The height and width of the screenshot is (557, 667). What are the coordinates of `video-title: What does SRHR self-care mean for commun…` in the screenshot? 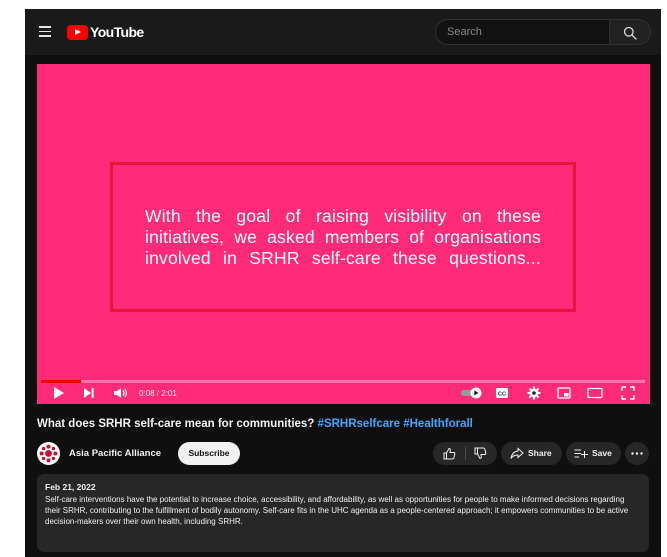 It's located at (255, 424).